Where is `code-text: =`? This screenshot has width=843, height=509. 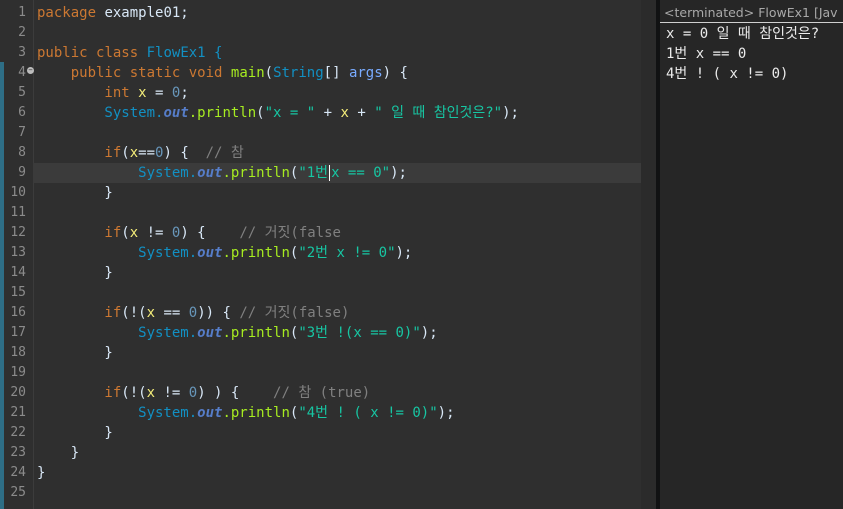 code-text: = is located at coordinates (159, 93).